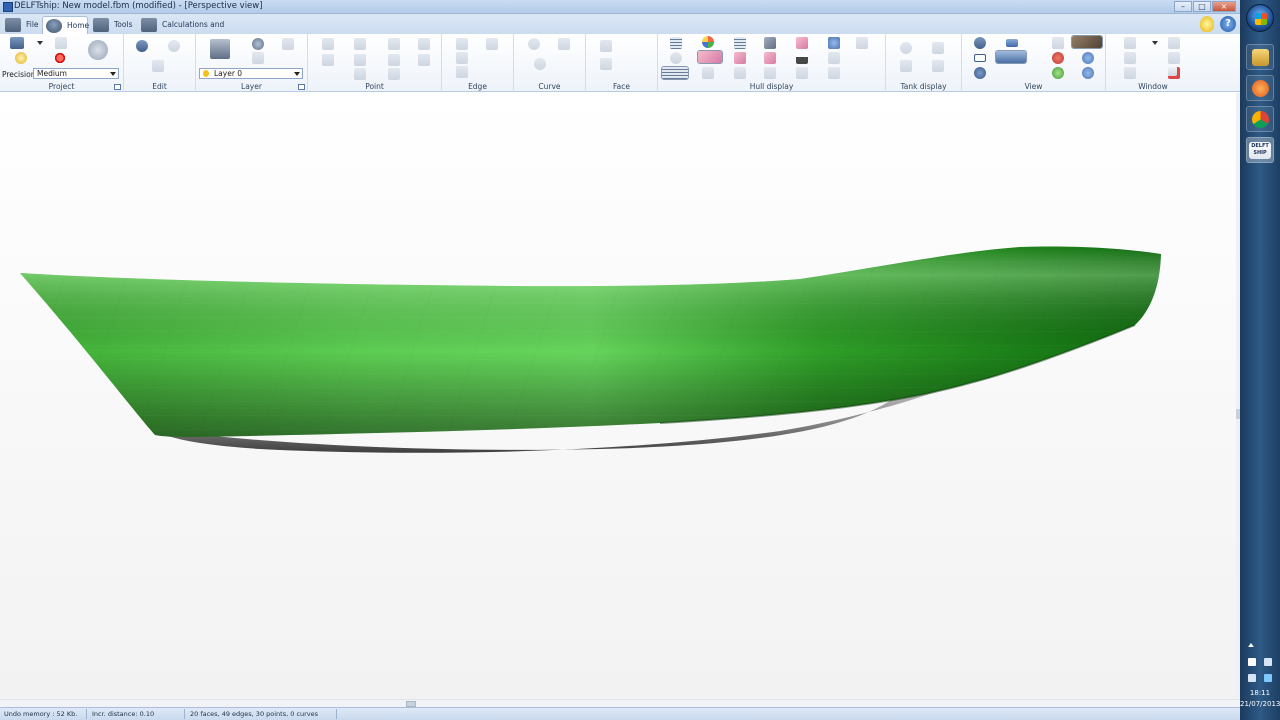  Describe the element at coordinates (606, 46) in the screenshot. I see `new-face-icon` at that location.